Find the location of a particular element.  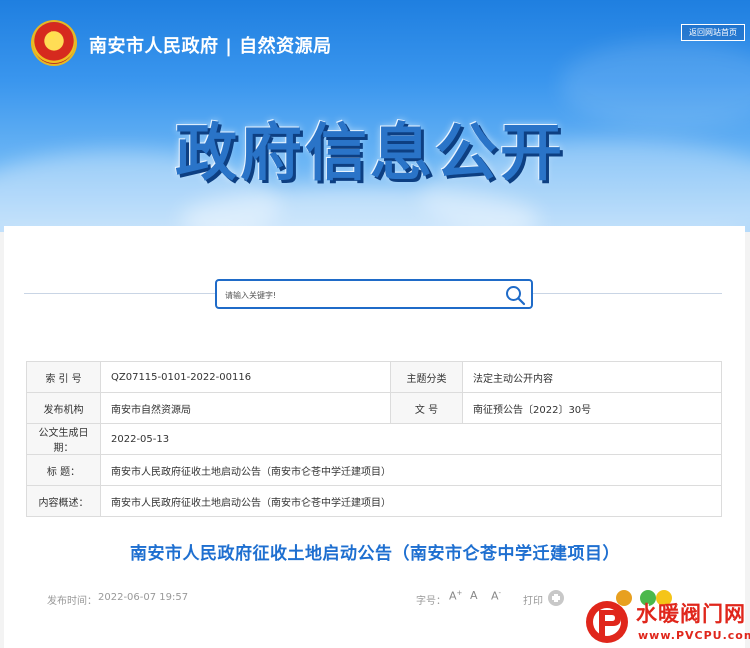

search-box is located at coordinates (374, 294).